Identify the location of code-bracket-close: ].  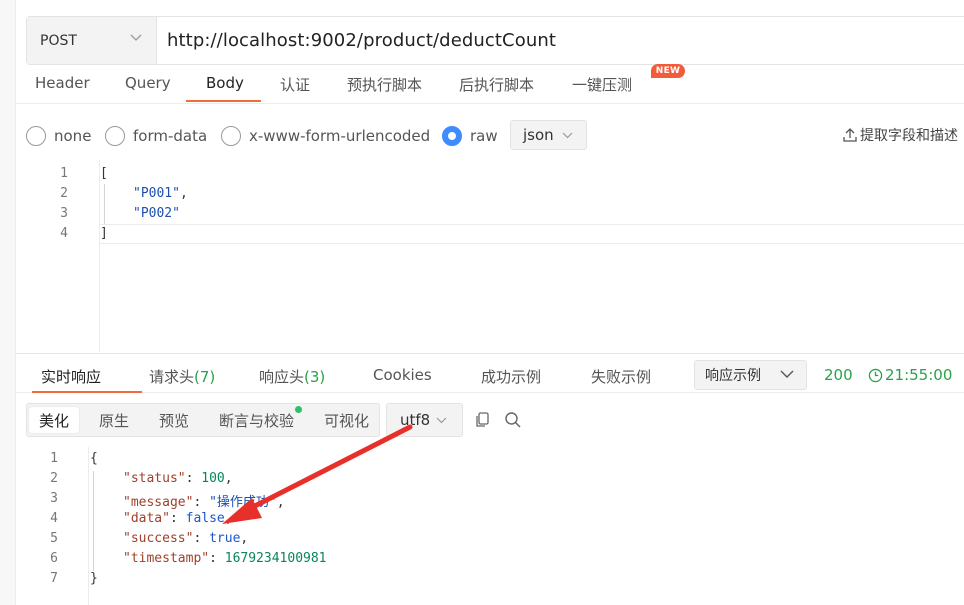
(104, 233).